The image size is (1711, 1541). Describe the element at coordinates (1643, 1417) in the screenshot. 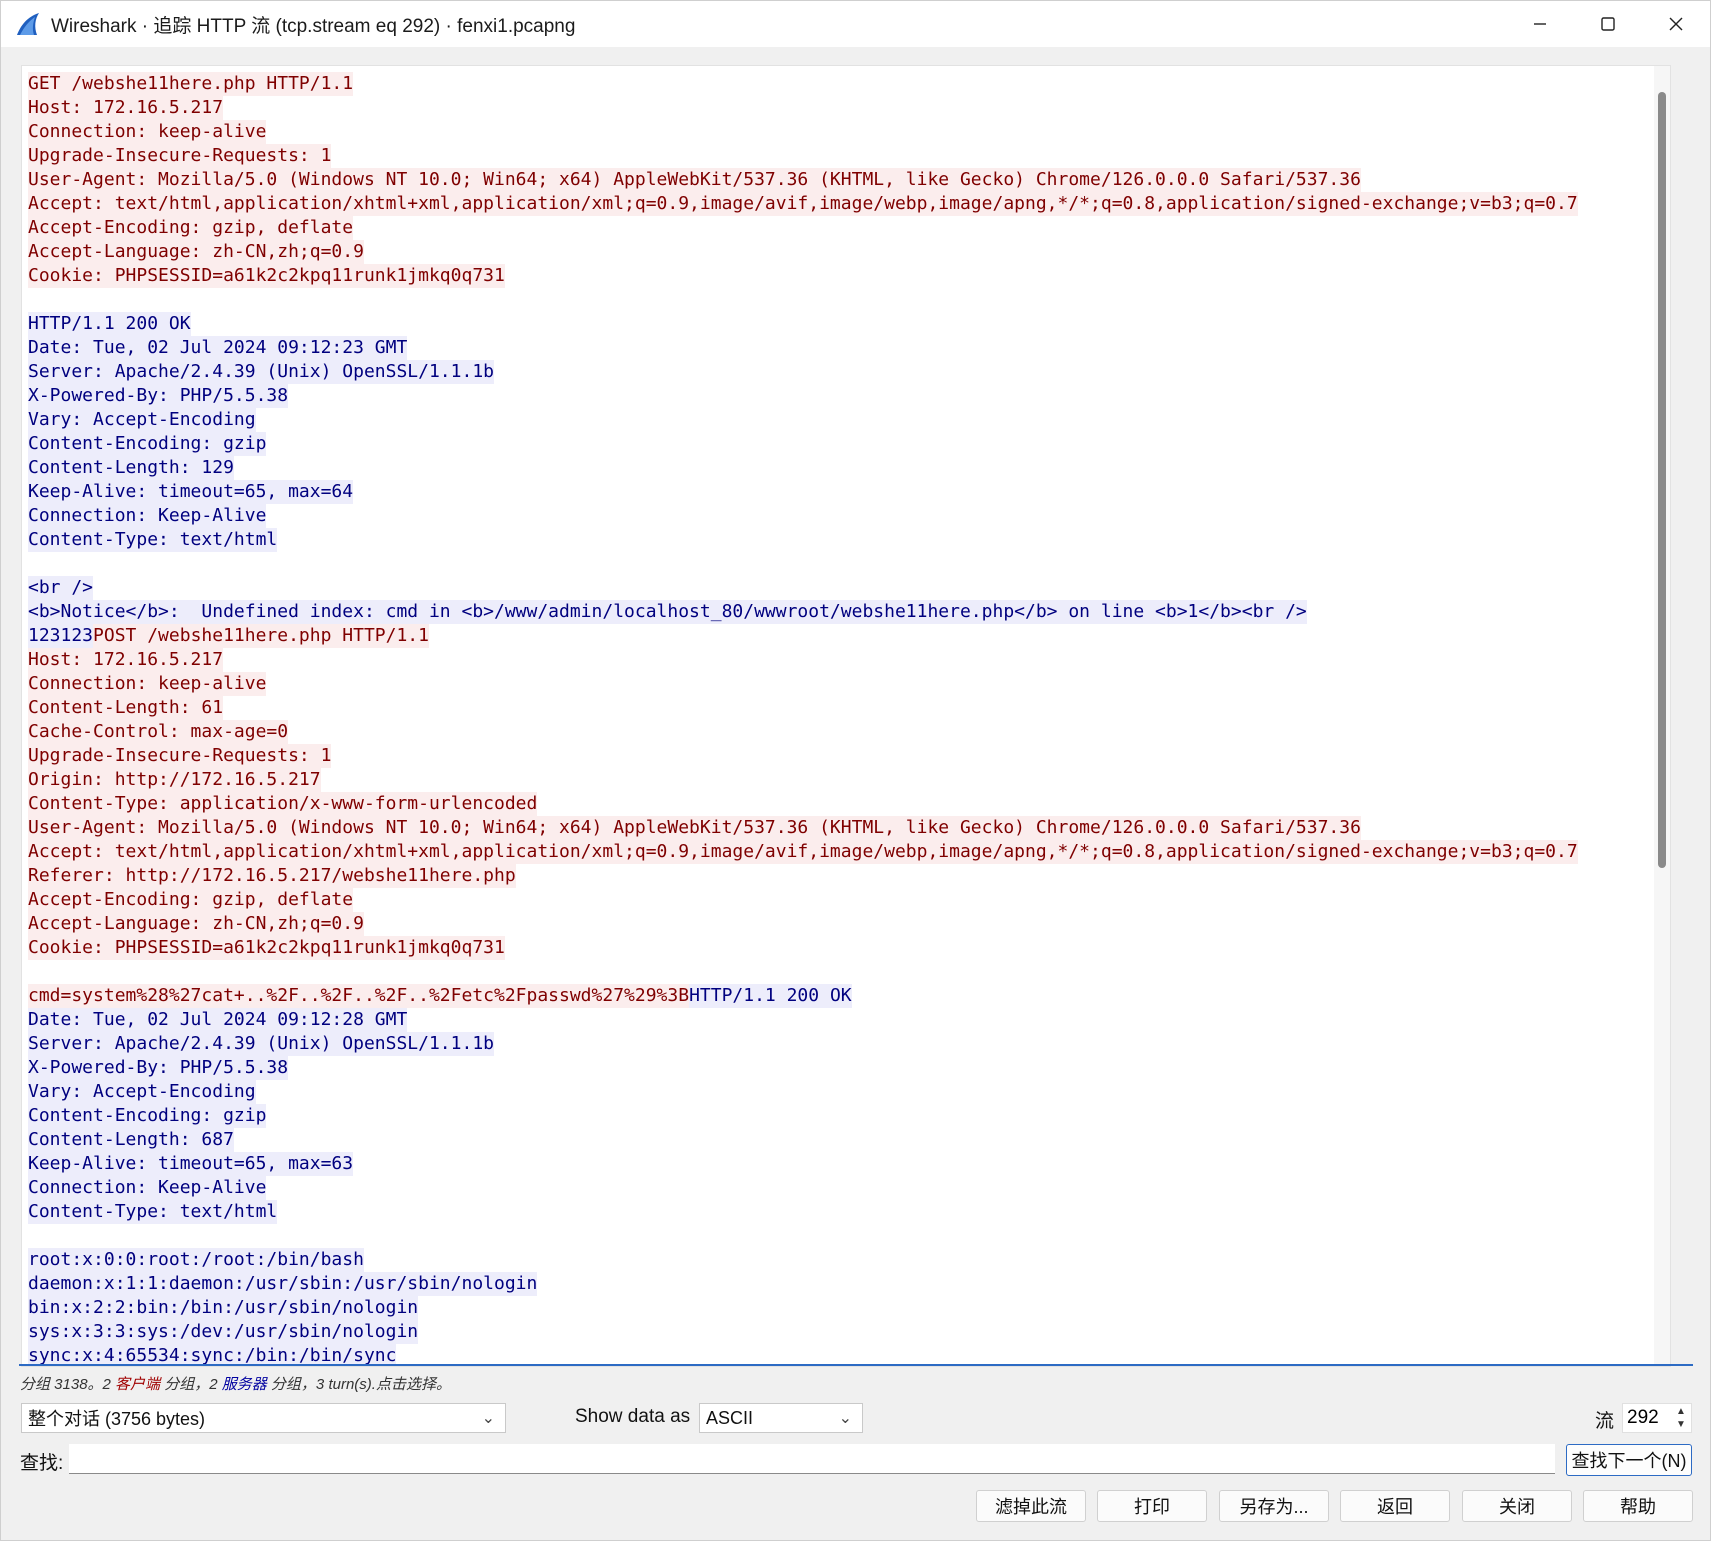

I see `stream-number-value: 292` at that location.